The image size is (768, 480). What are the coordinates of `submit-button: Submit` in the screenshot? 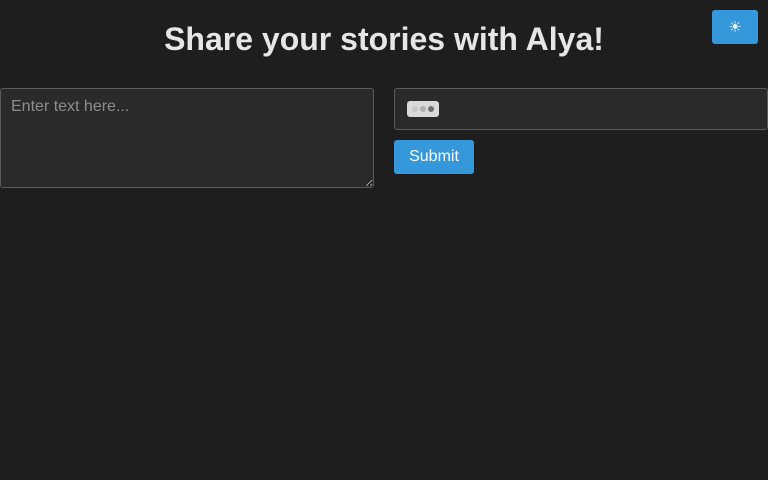 It's located at (434, 157).